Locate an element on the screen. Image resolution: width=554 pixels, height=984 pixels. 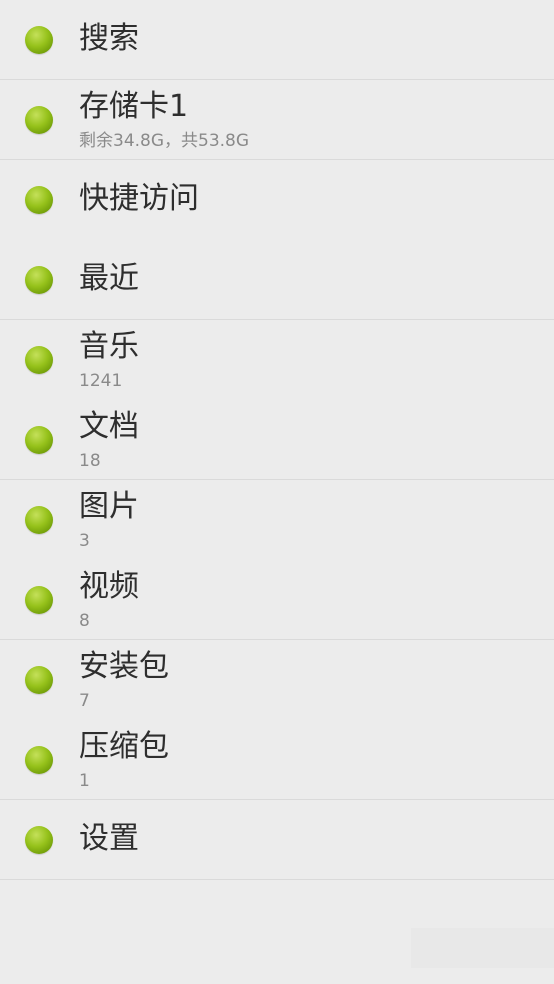
menu-item-subtext: 剩余34.8G，共53.8G is located at coordinates (164, 141).